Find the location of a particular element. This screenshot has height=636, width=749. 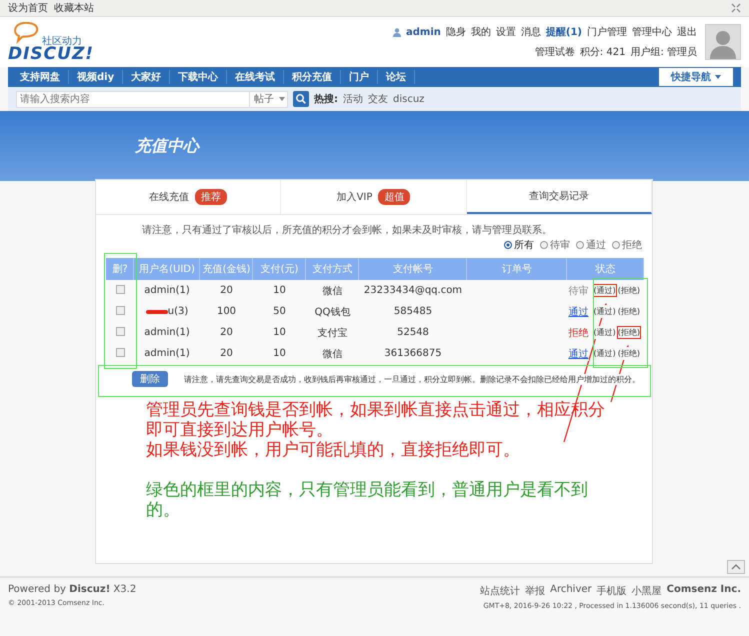

tab: 在线充值 推荐 is located at coordinates (189, 197).